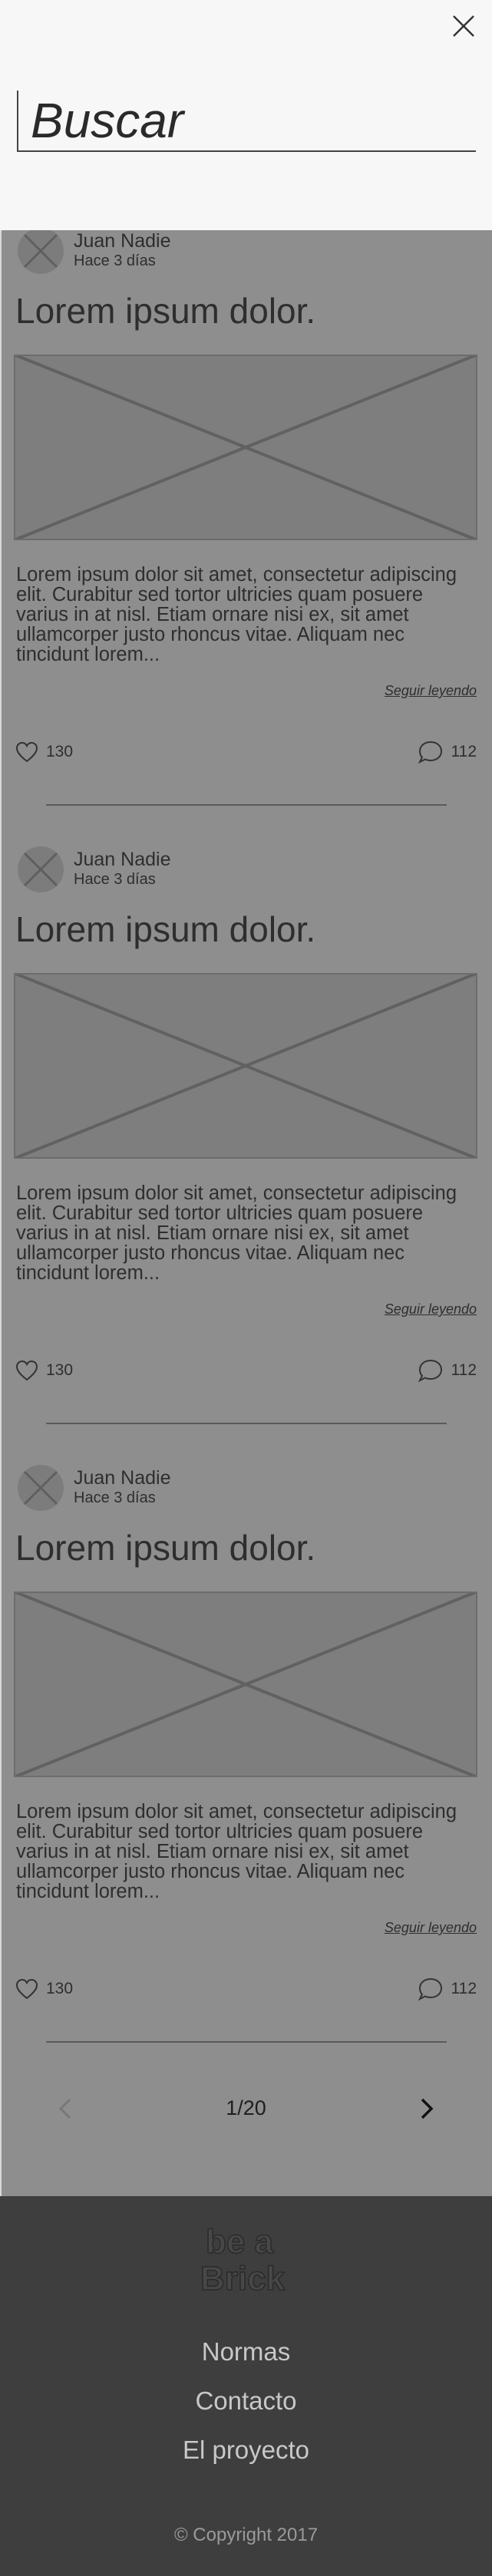 The width and height of the screenshot is (492, 2576). Describe the element at coordinates (246, 2109) in the screenshot. I see `pagination: 1/20` at that location.